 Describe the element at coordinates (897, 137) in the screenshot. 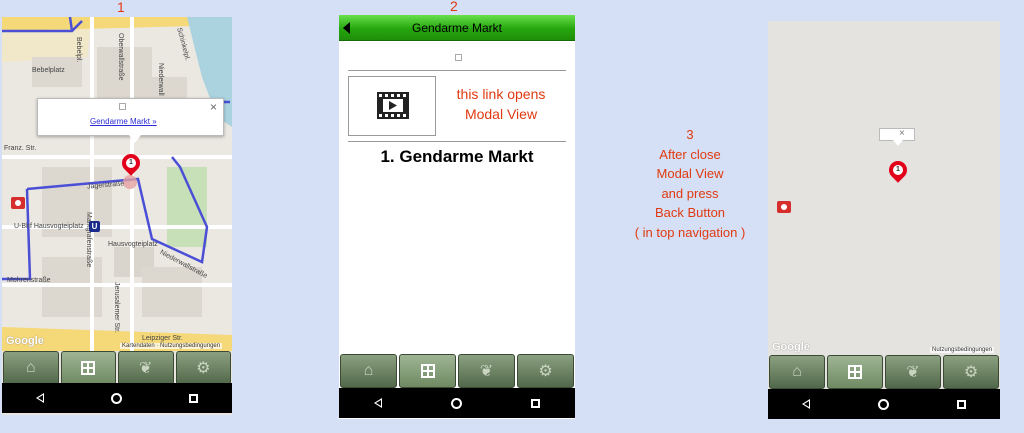

I see `map-info-popup-empty: ×` at that location.